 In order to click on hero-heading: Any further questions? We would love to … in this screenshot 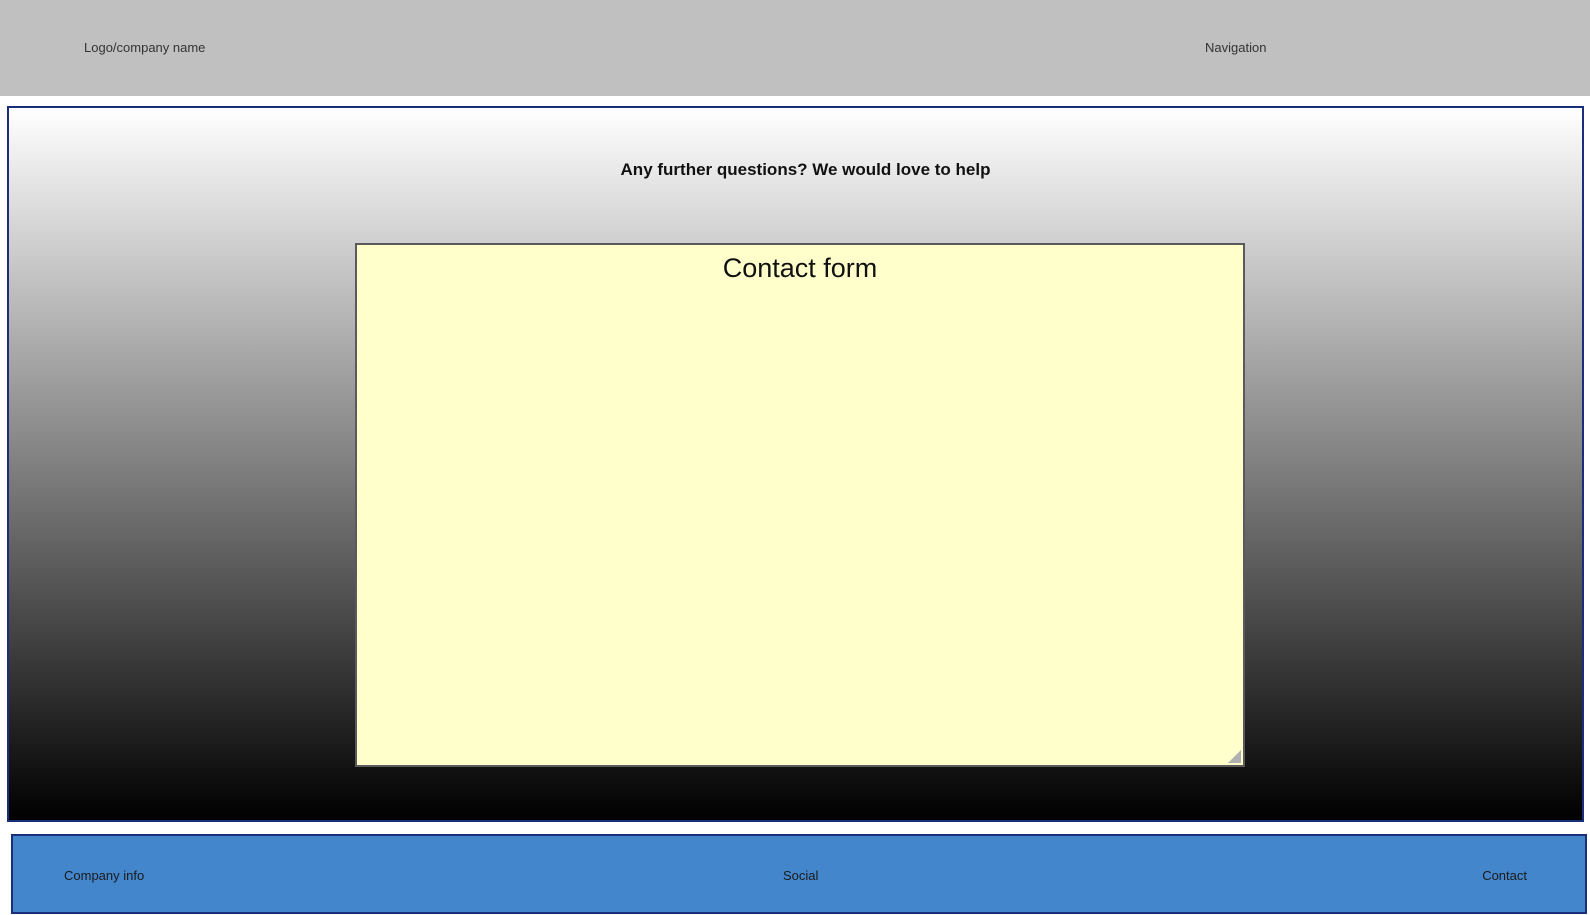, I will do `click(805, 169)`.